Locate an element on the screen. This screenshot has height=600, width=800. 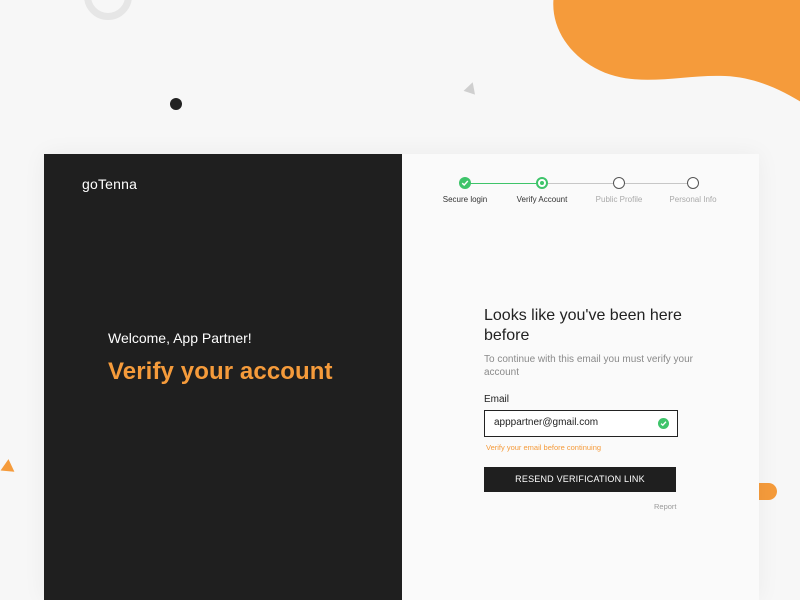
welcome-text: Welcome, App Partner! is located at coordinates (180, 338).